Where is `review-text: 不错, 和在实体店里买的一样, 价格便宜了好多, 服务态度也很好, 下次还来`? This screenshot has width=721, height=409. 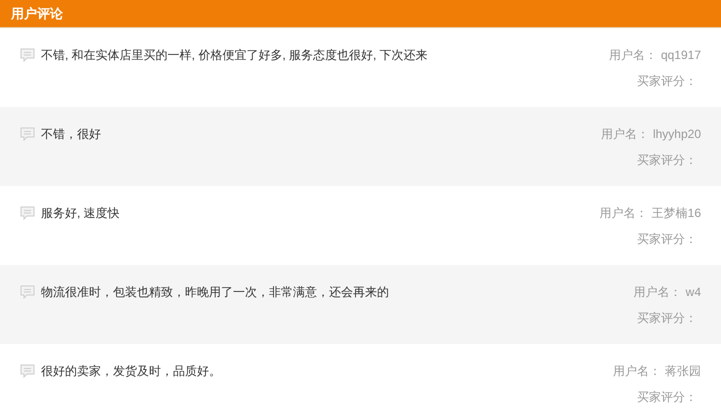 review-text: 不错, 和在实体店里买的一样, 价格便宜了好多, 服务态度也很好, 下次还来 is located at coordinates (234, 55).